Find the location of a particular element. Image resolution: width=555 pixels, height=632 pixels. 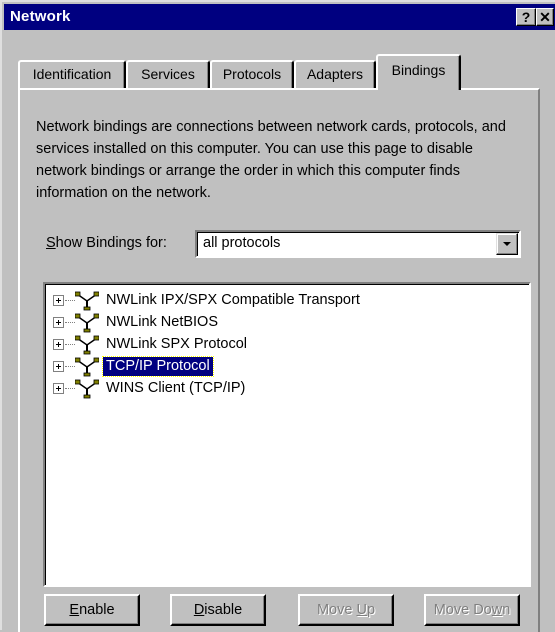

tab-services: Services is located at coordinates (168, 74).